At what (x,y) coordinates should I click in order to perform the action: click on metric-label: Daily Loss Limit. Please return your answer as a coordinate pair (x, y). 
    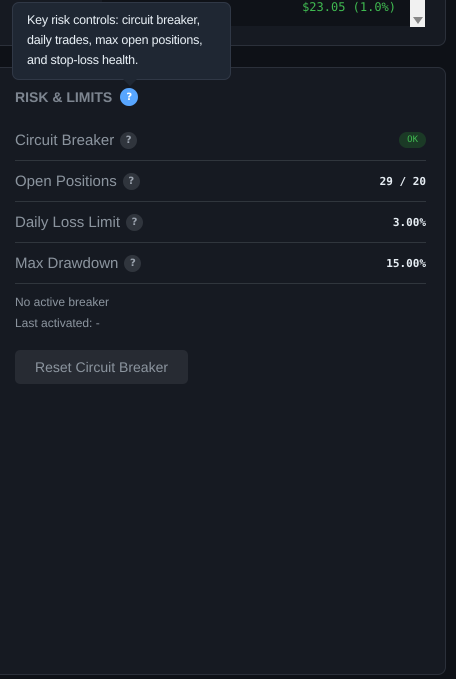
    Looking at the image, I should click on (67, 222).